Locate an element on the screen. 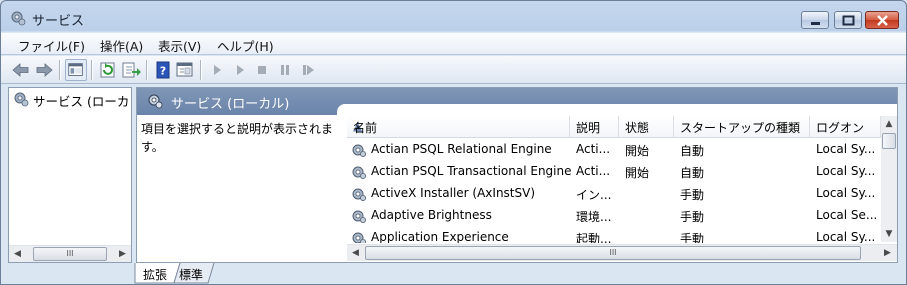  tree-item-services-local: サービス (ローカ is located at coordinates (71, 99).